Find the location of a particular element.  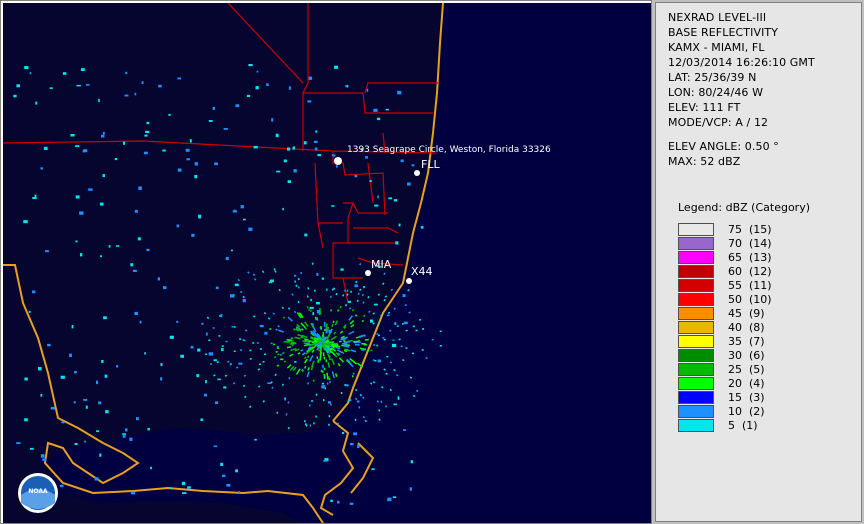

label-mia: MIA is located at coordinates (381, 264).